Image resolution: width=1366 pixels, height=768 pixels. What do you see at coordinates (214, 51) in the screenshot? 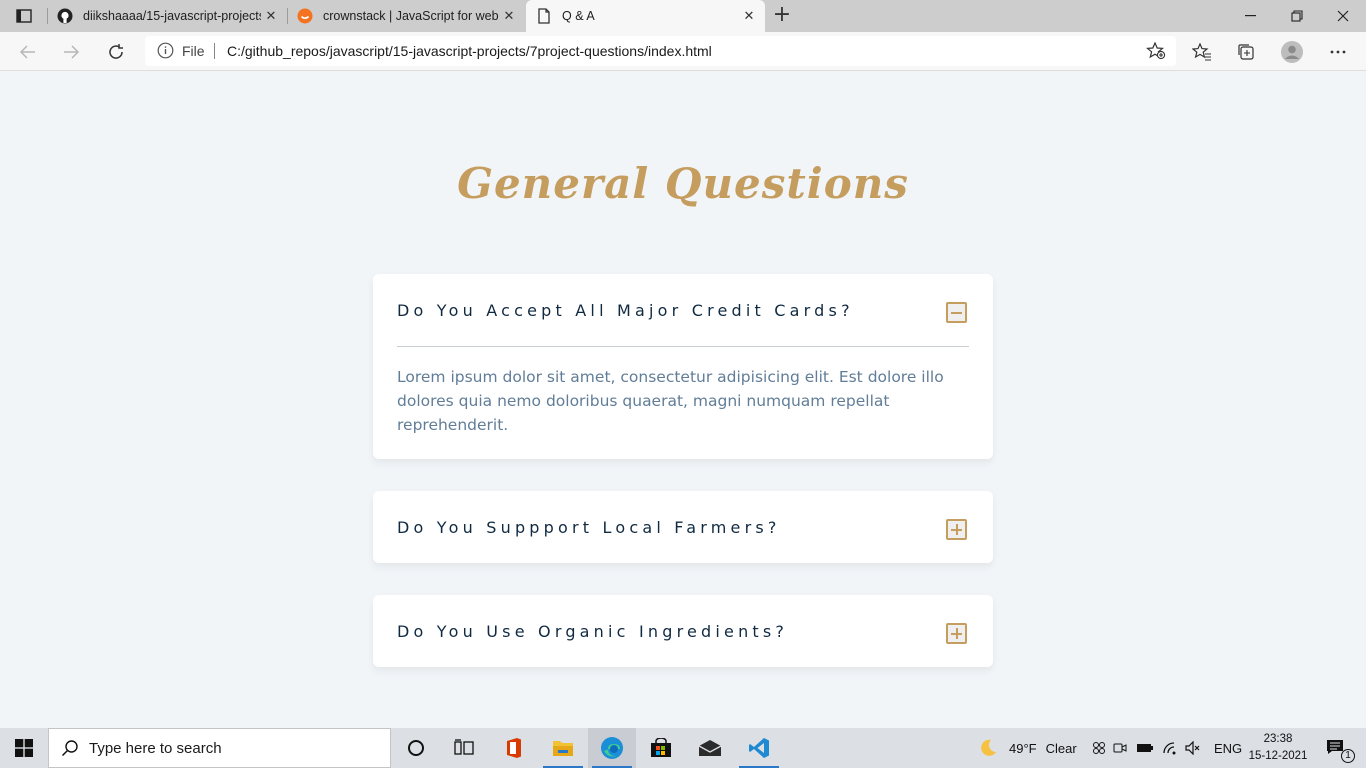
I see `address-divider` at bounding box center [214, 51].